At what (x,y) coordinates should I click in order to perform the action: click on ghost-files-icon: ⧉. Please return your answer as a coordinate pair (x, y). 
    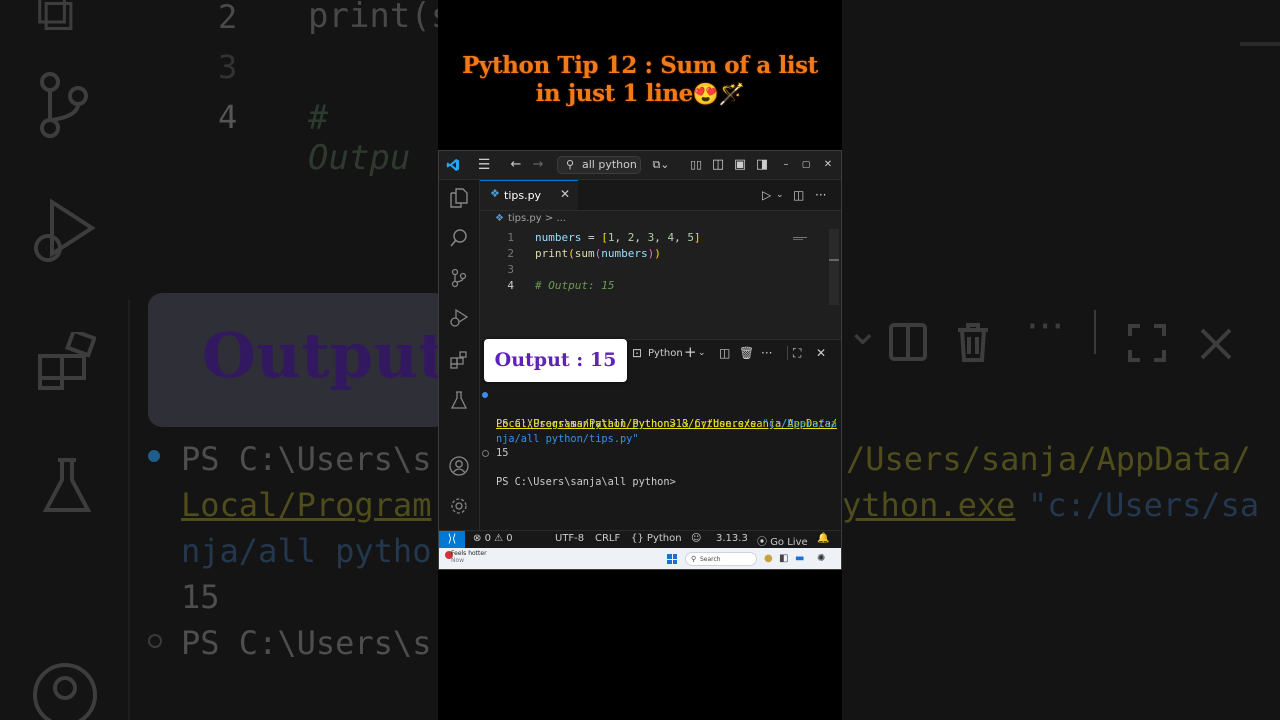
    Looking at the image, I should click on (55, 21).